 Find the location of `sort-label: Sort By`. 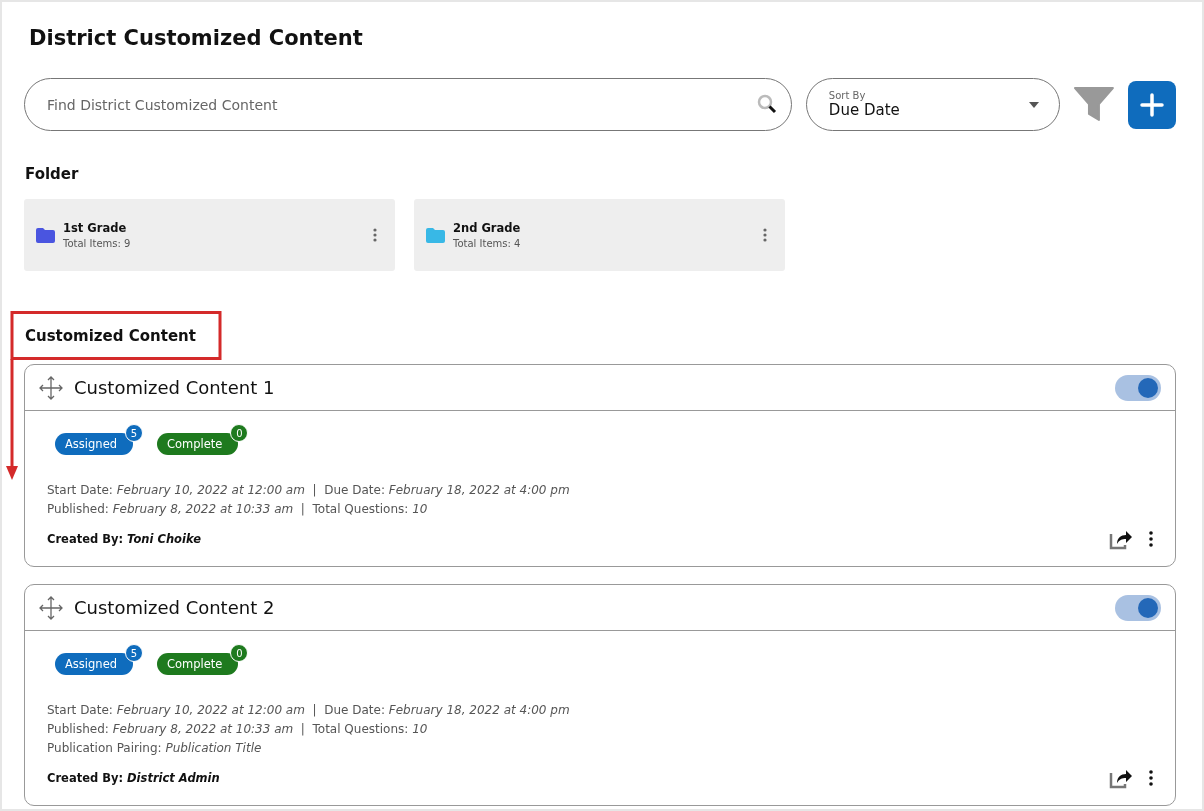

sort-label: Sort By is located at coordinates (847, 95).